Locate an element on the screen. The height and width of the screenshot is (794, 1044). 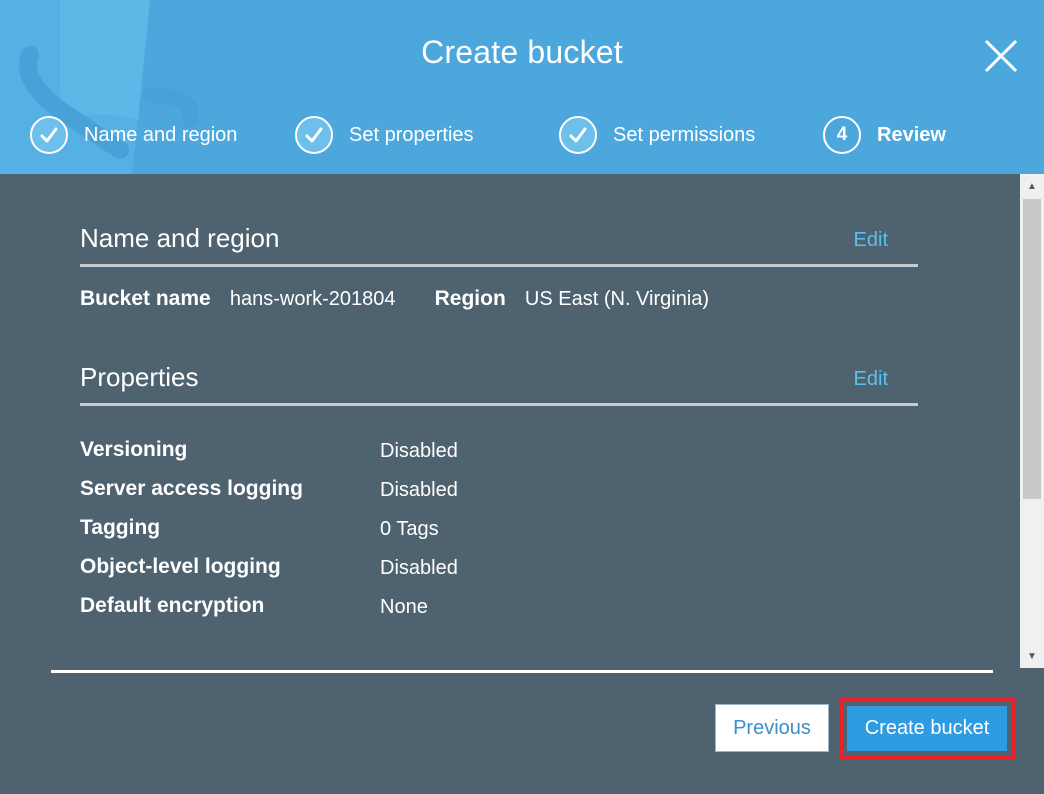
step-3-check is located at coordinates (578, 135).